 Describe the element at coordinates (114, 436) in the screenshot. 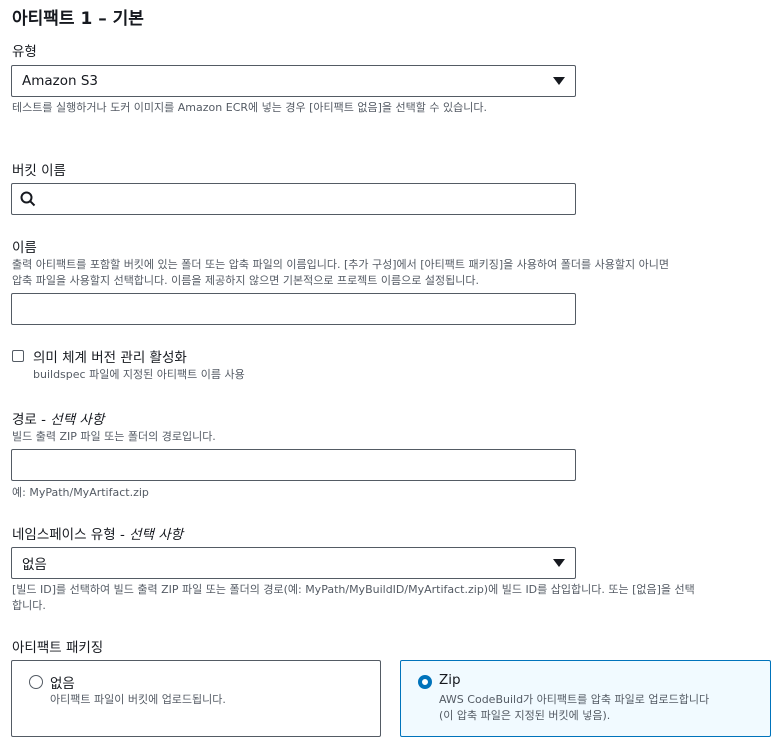

I see `path-description: 빌드 출력 ZIP 파일 또는 폴더의 경로입니다.` at that location.